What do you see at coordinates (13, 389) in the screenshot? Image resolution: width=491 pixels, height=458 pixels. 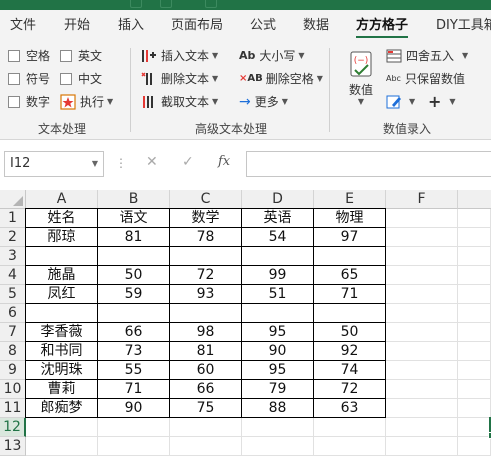 I see `row-header: 10` at bounding box center [13, 389].